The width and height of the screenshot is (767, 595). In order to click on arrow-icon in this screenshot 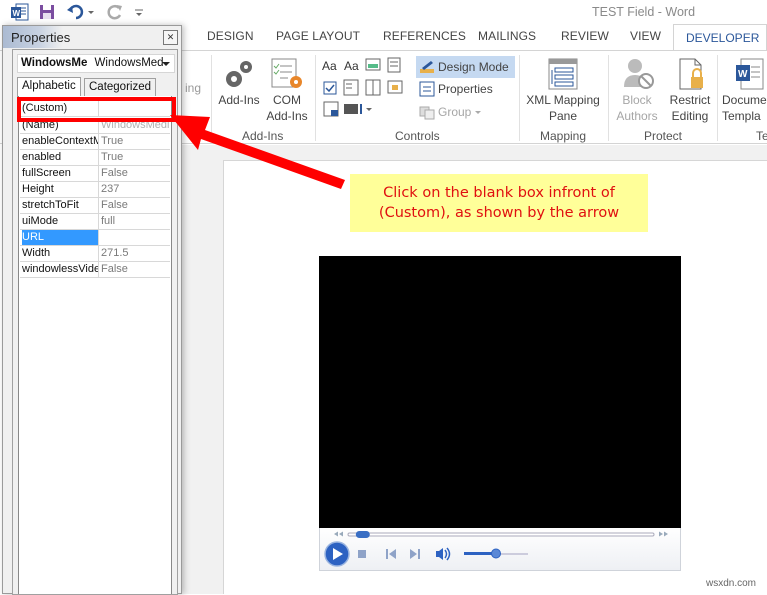, I will do `click(257, 152)`.